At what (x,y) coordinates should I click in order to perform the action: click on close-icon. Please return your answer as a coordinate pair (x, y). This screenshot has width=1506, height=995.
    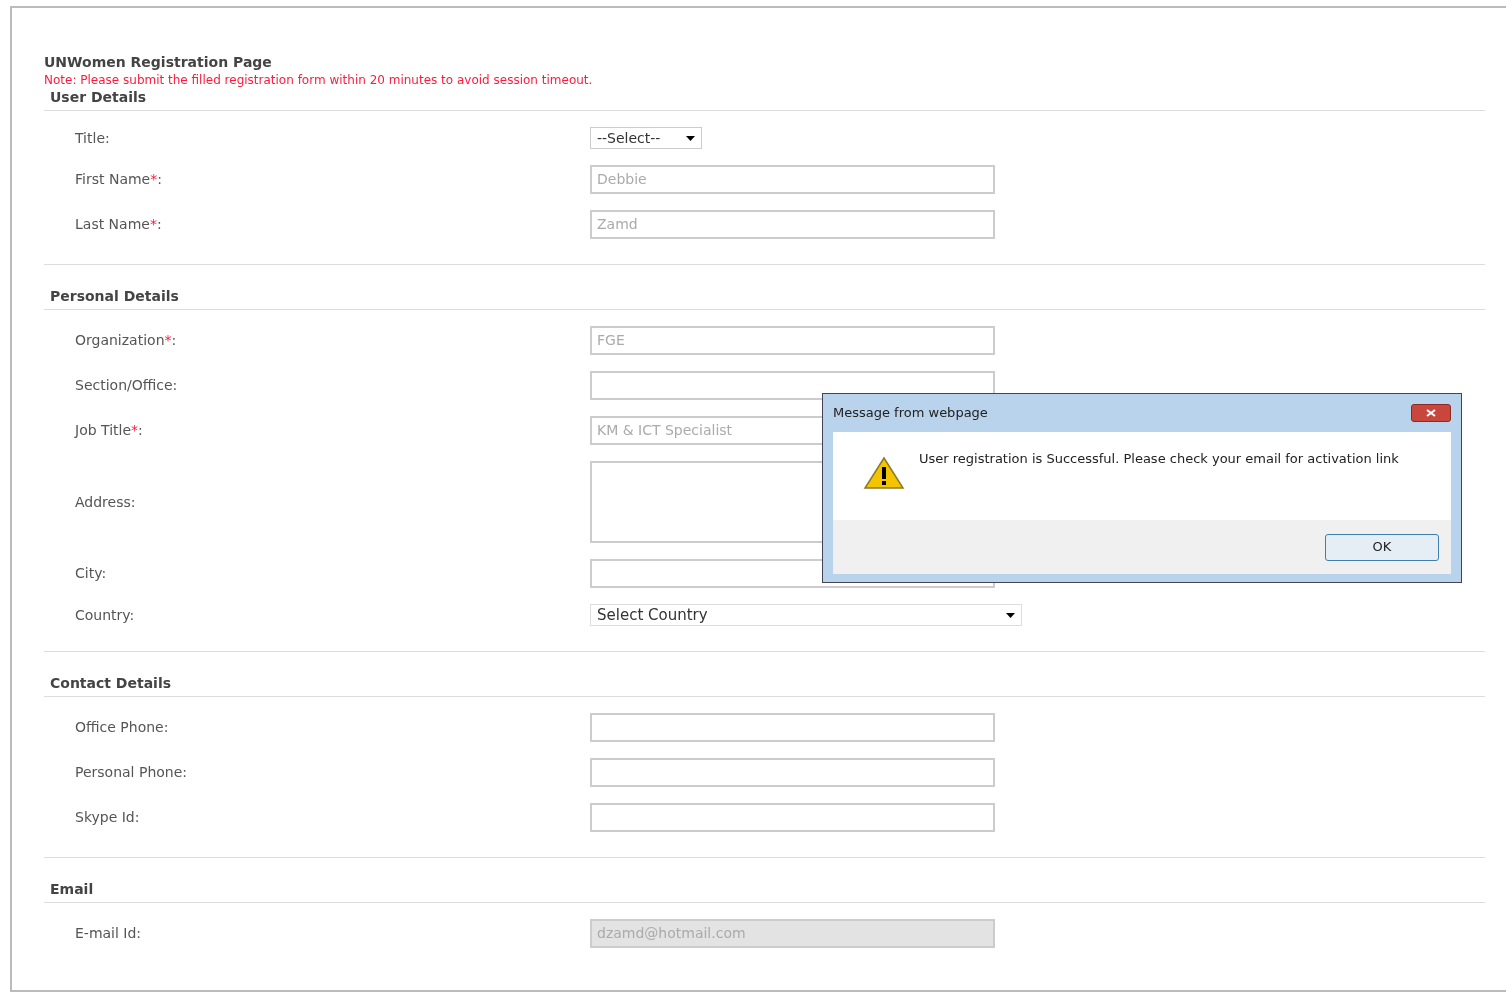
    Looking at the image, I should click on (1431, 413).